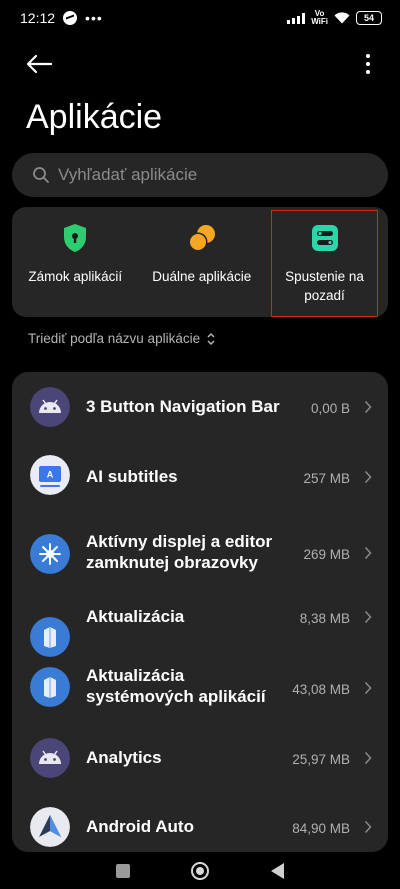  What do you see at coordinates (342, 18) in the screenshot?
I see `wifi-icon` at bounding box center [342, 18].